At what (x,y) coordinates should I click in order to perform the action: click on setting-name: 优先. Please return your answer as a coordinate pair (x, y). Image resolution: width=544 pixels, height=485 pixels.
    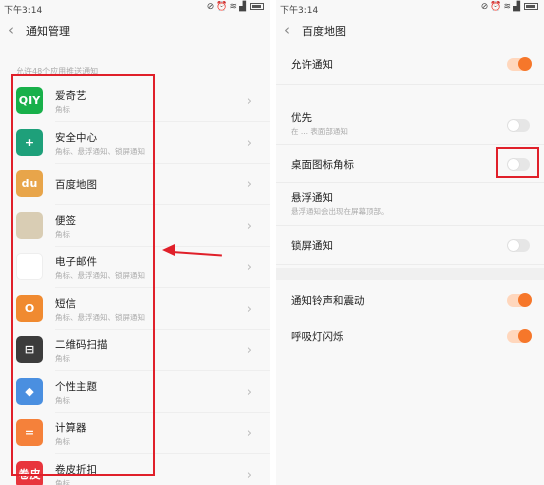
    Looking at the image, I should click on (301, 118).